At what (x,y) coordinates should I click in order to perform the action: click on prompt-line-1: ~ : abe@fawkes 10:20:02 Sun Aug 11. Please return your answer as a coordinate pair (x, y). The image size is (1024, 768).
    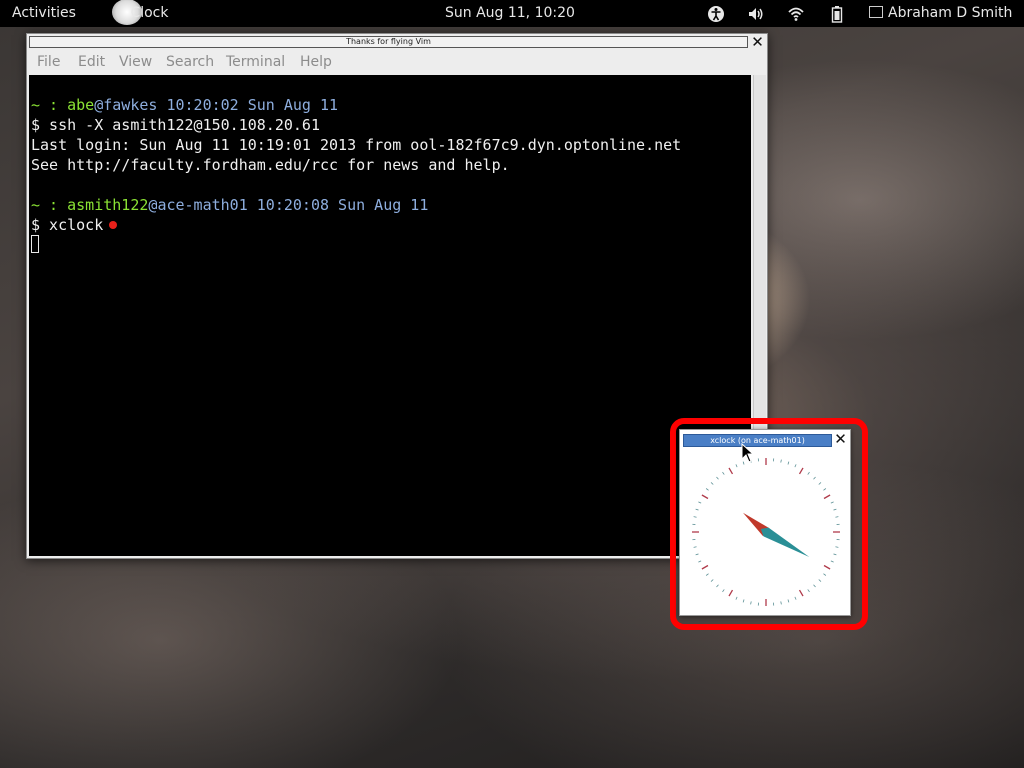
    Looking at the image, I should click on (184, 105).